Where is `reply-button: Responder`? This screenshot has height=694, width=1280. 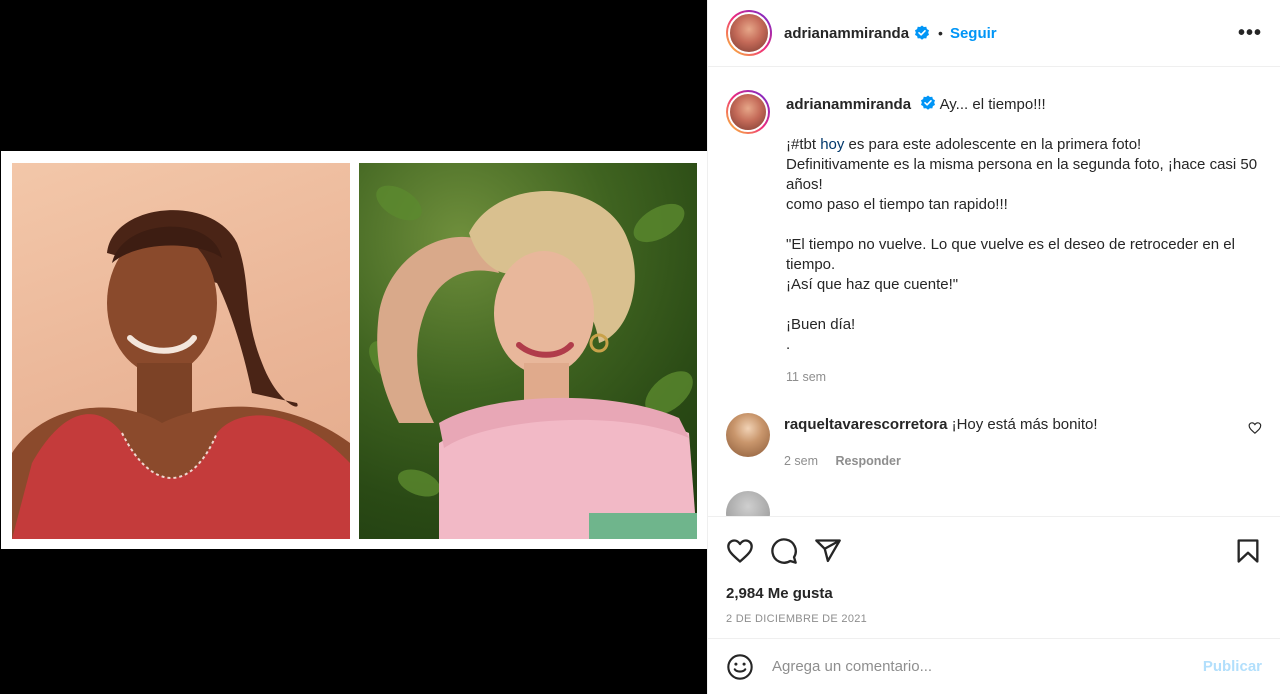
reply-button: Responder is located at coordinates (868, 461).